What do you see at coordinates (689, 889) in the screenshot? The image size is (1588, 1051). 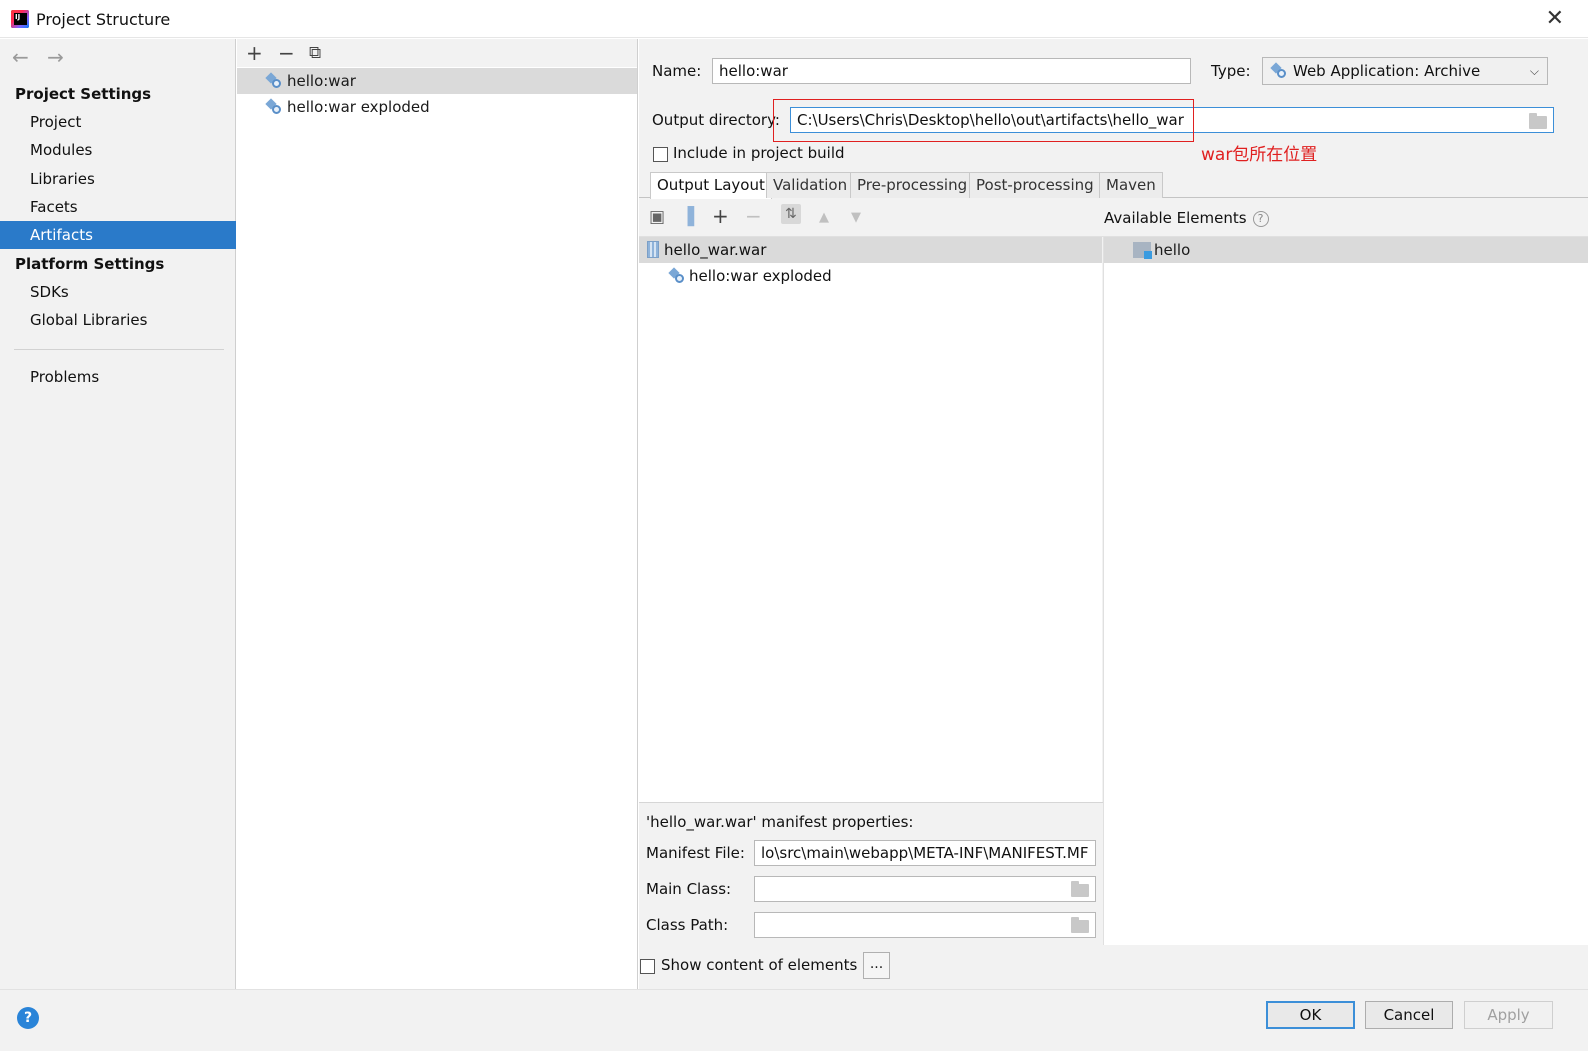 I see `main-class-label: Main Class:` at bounding box center [689, 889].